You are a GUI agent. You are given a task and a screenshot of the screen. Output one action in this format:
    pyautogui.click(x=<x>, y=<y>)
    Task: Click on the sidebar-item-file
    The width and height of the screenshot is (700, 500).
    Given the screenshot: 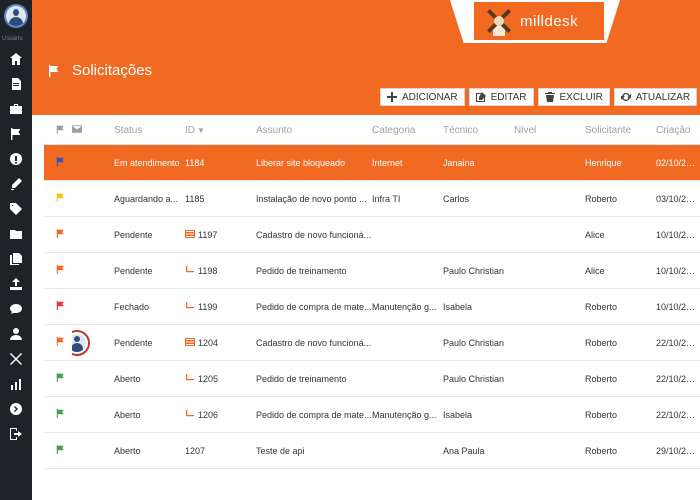 What is the action you would take?
    pyautogui.click(x=16, y=83)
    